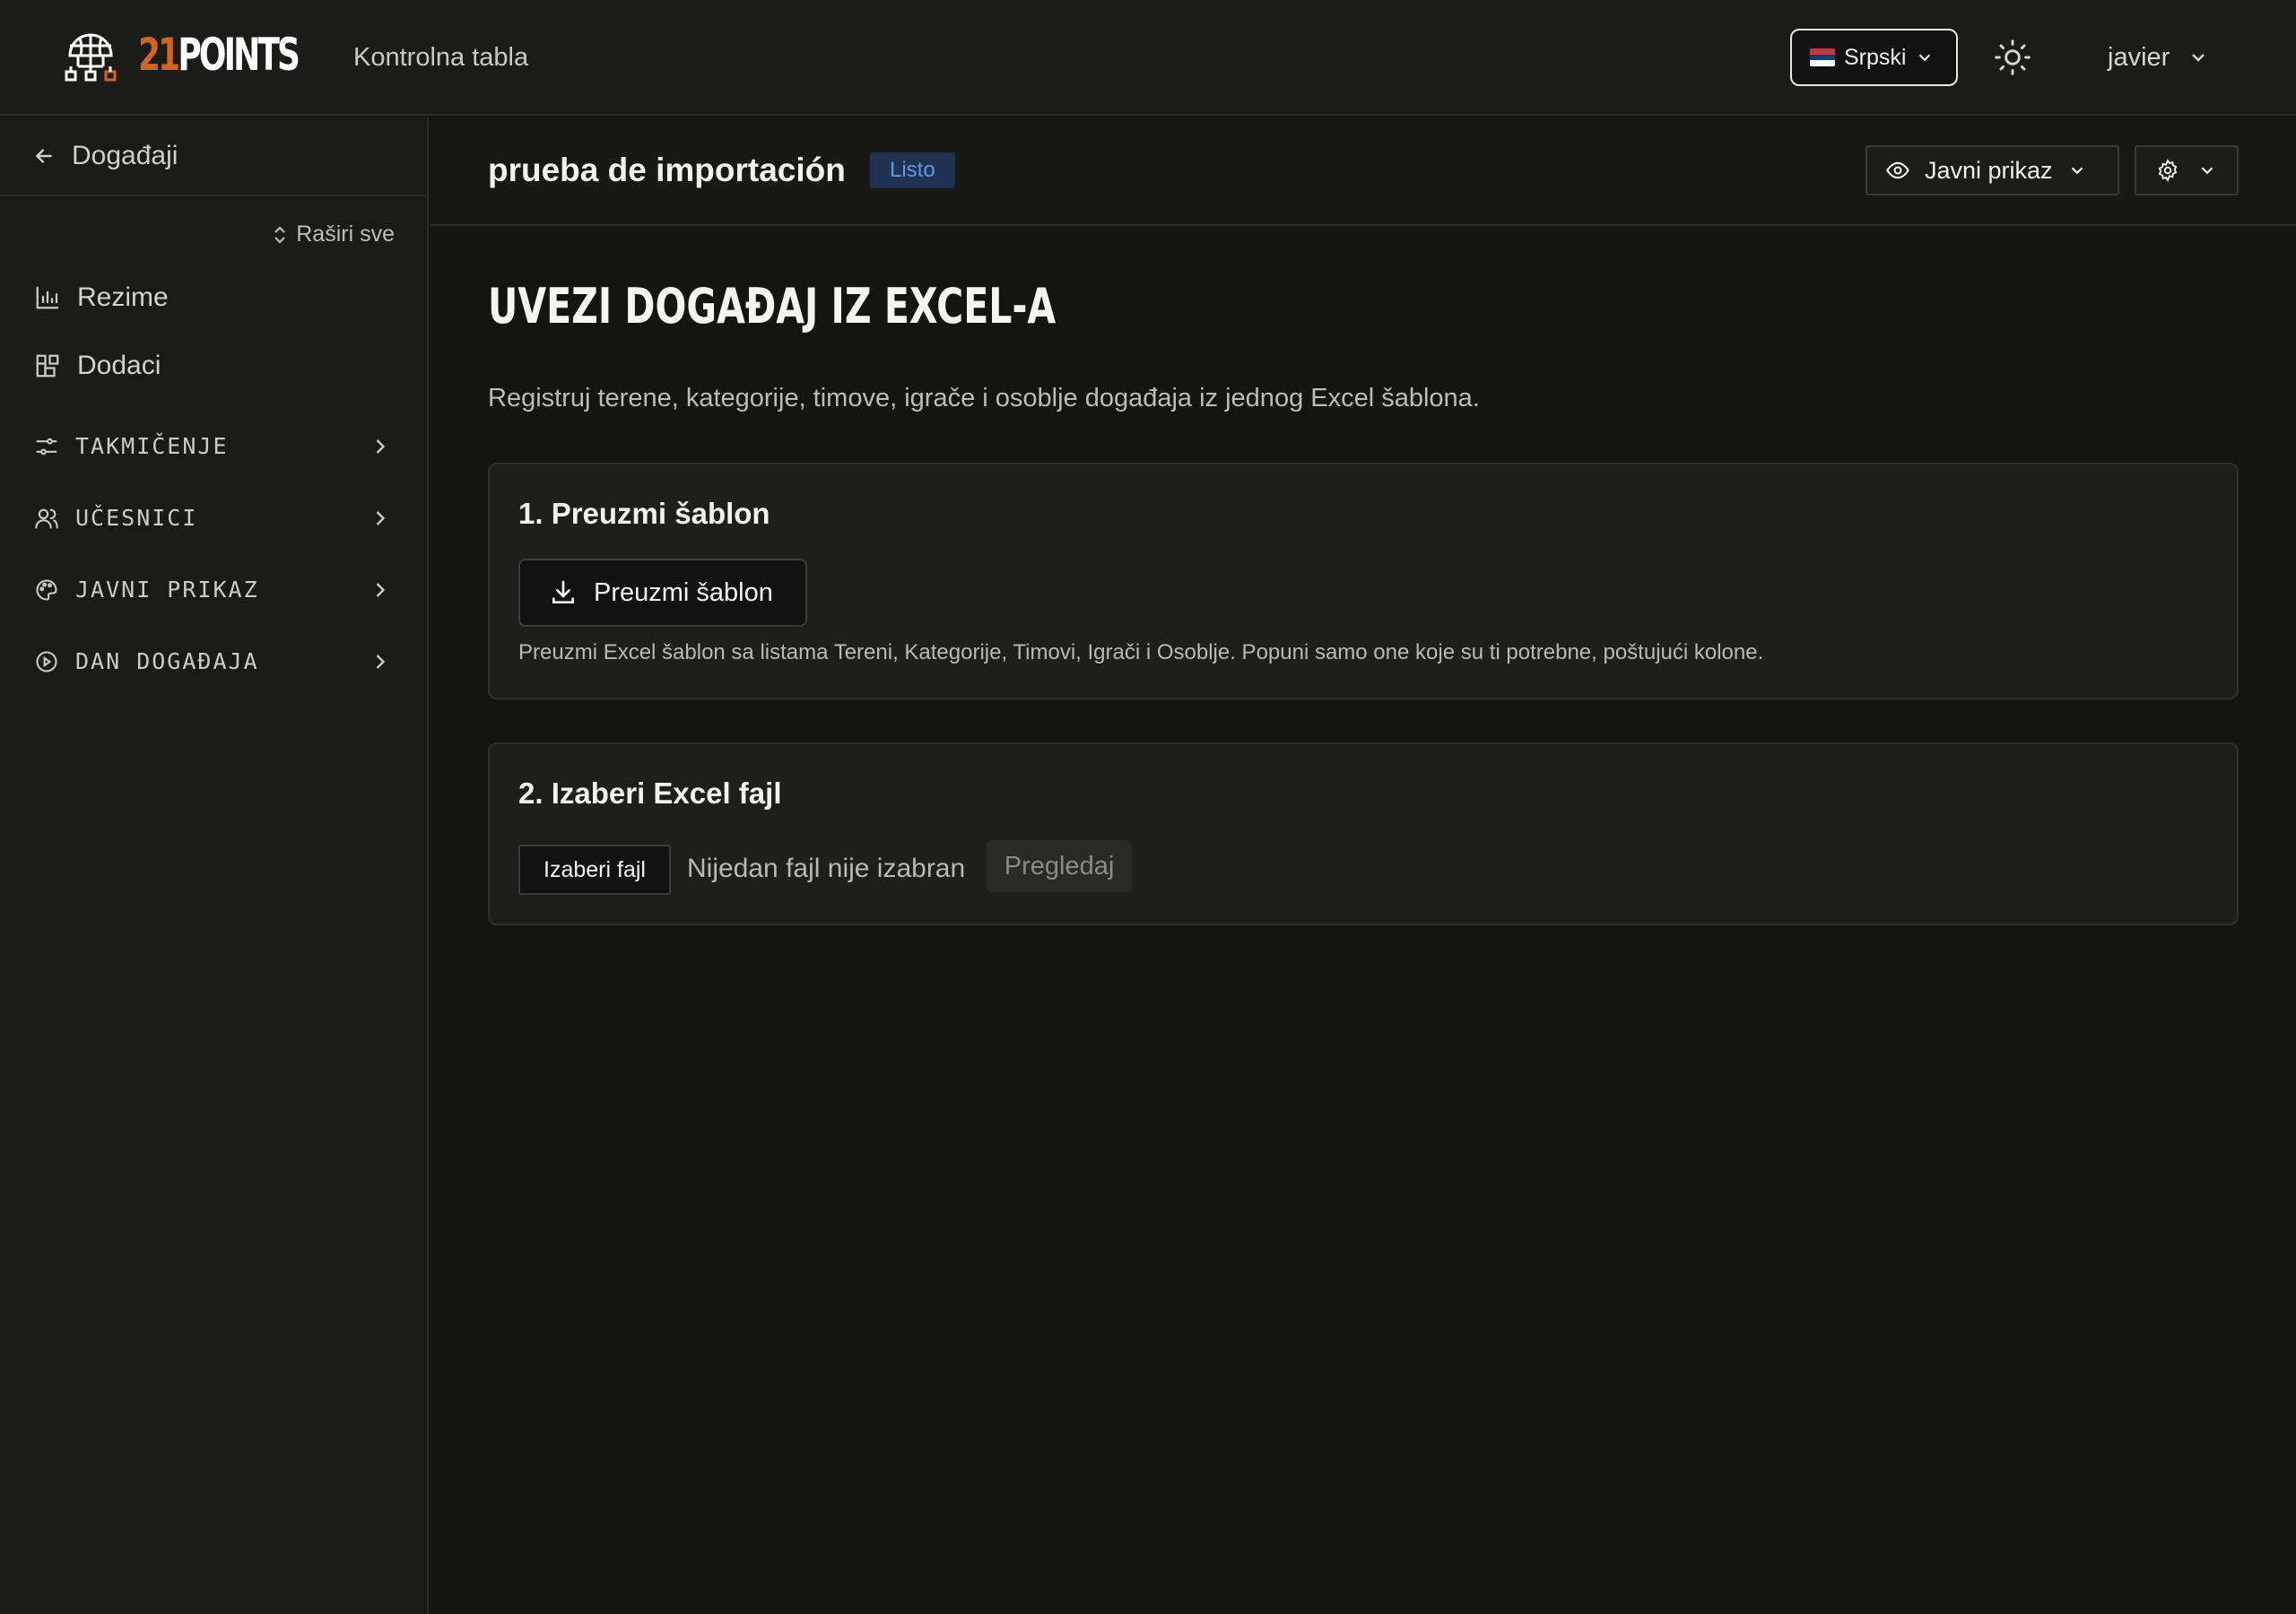  Describe the element at coordinates (683, 592) in the screenshot. I see `download-template-label: Preuzmi šablon` at that location.